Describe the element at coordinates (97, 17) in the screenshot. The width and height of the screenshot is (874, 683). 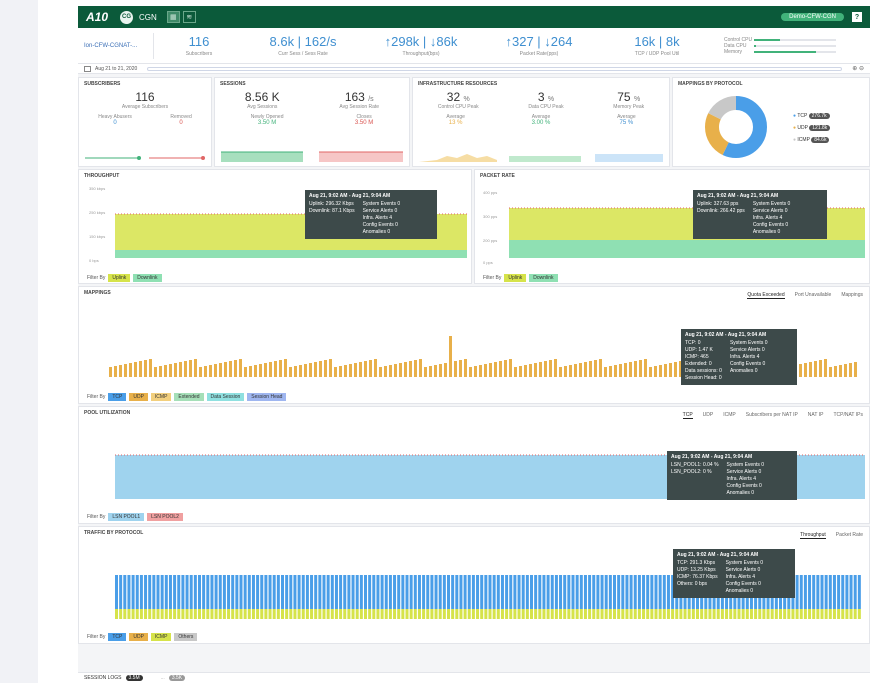
I see `a10-logo: A10` at that location.